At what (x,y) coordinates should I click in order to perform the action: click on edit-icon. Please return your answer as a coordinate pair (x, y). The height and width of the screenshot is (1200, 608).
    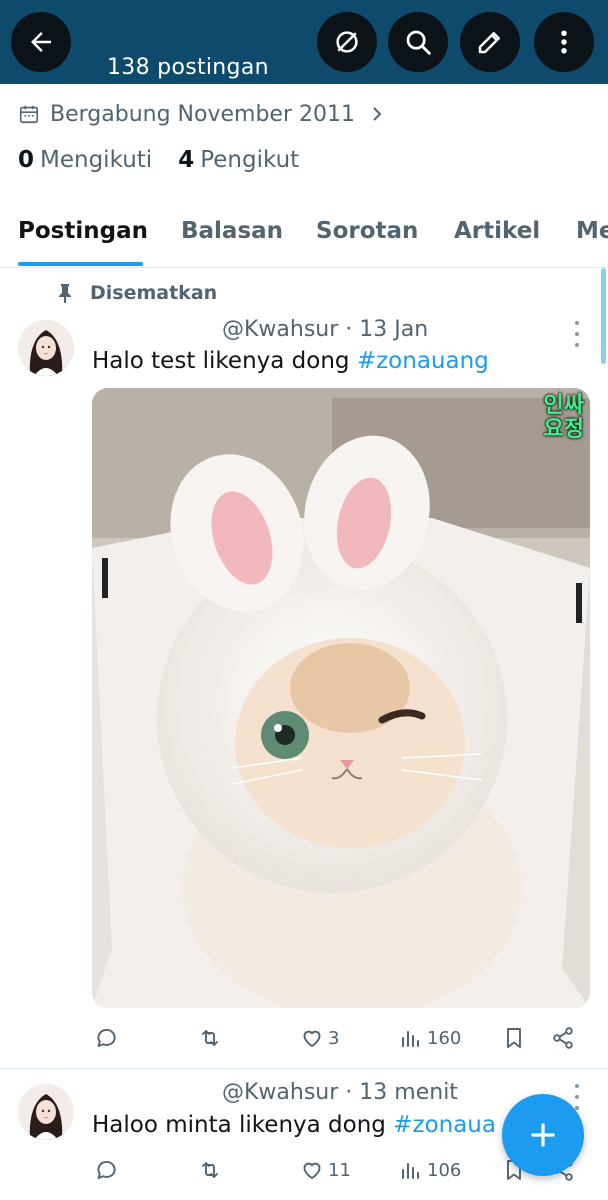
    Looking at the image, I should click on (489, 43).